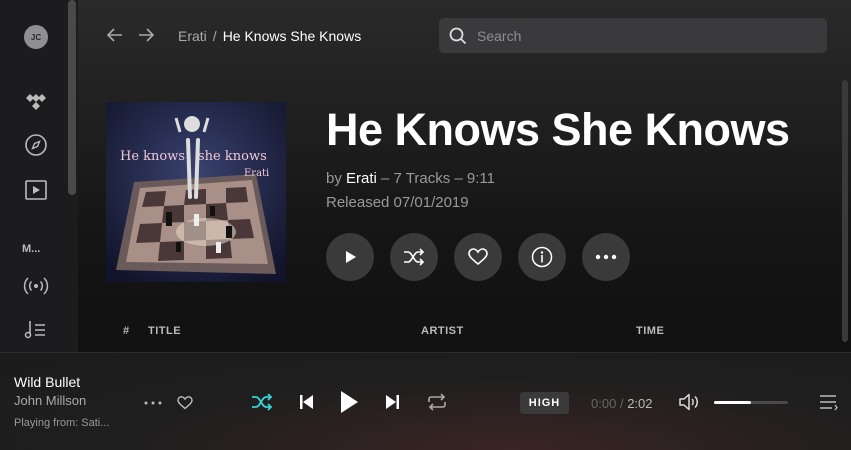 Image resolution: width=851 pixels, height=450 pixels. I want to click on artist-link: Erati, so click(361, 178).